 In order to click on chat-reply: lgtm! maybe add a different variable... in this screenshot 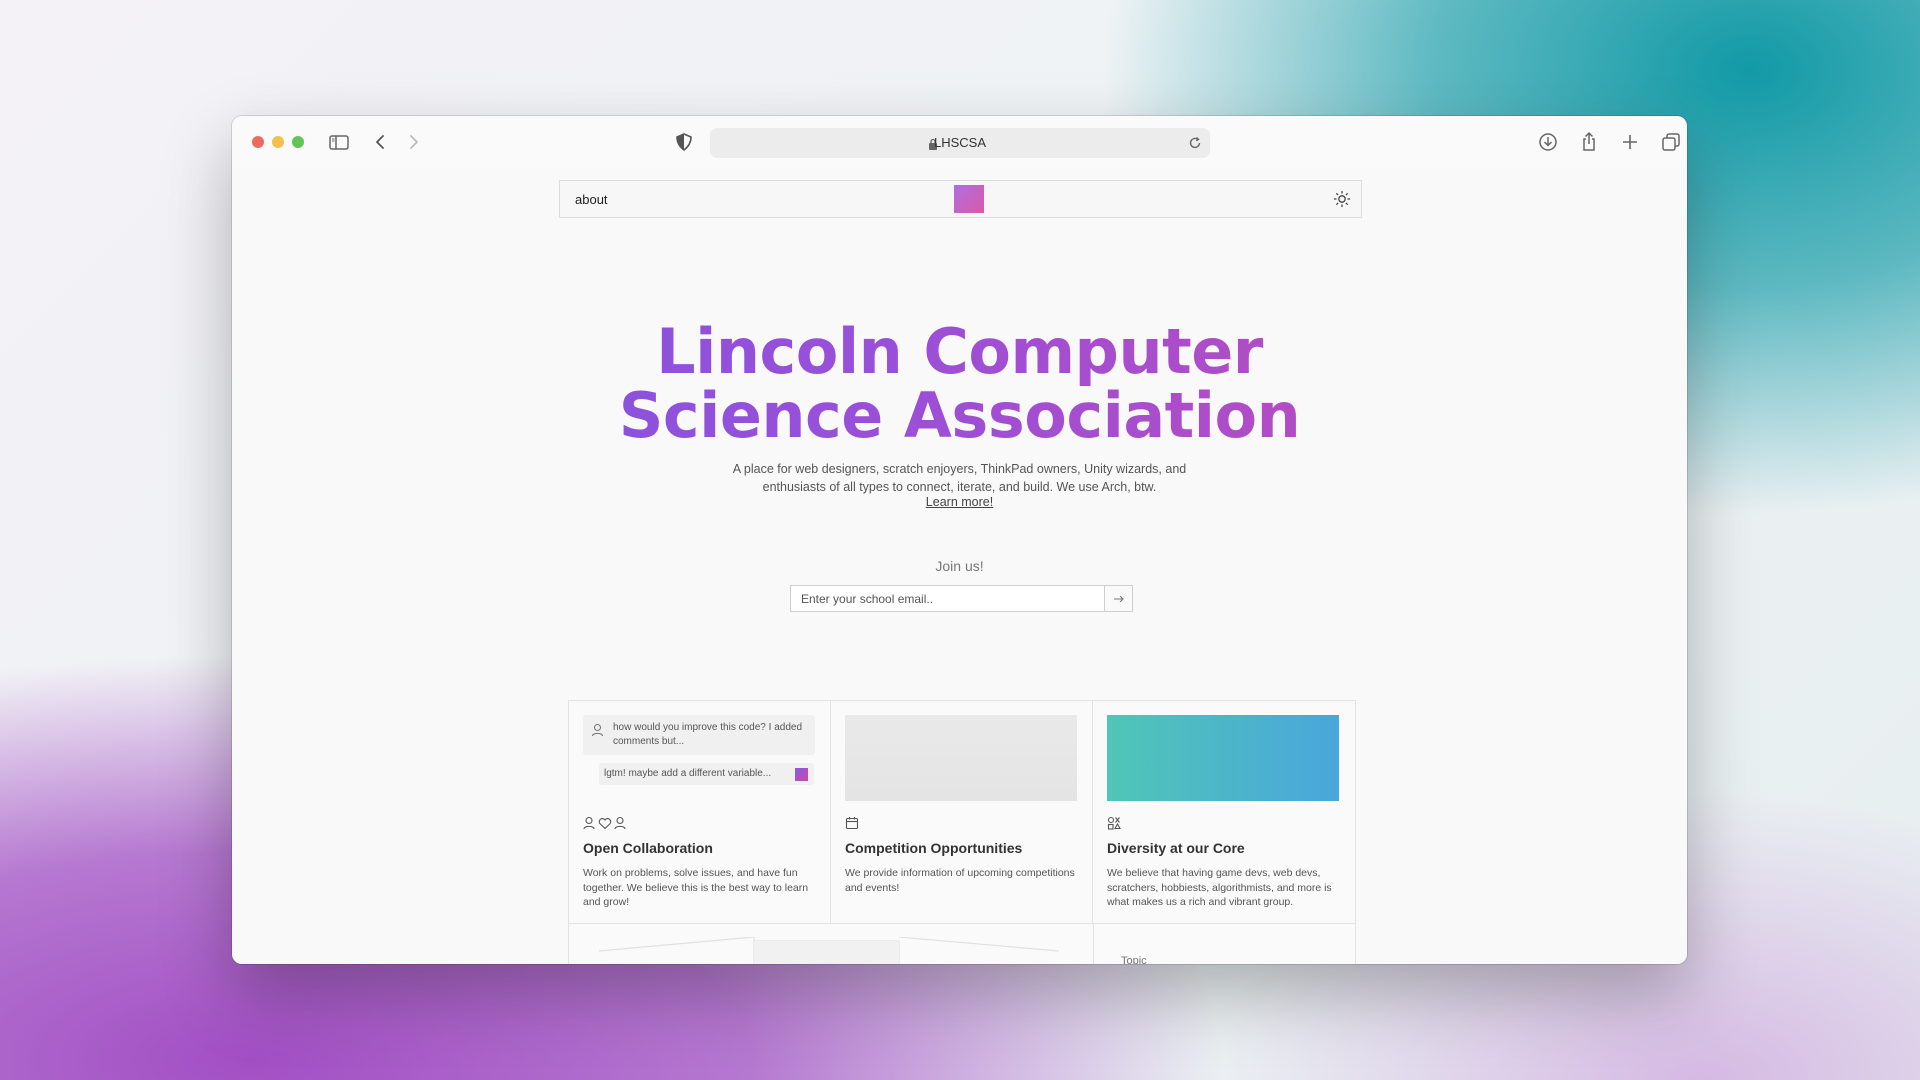, I will do `click(706, 774)`.